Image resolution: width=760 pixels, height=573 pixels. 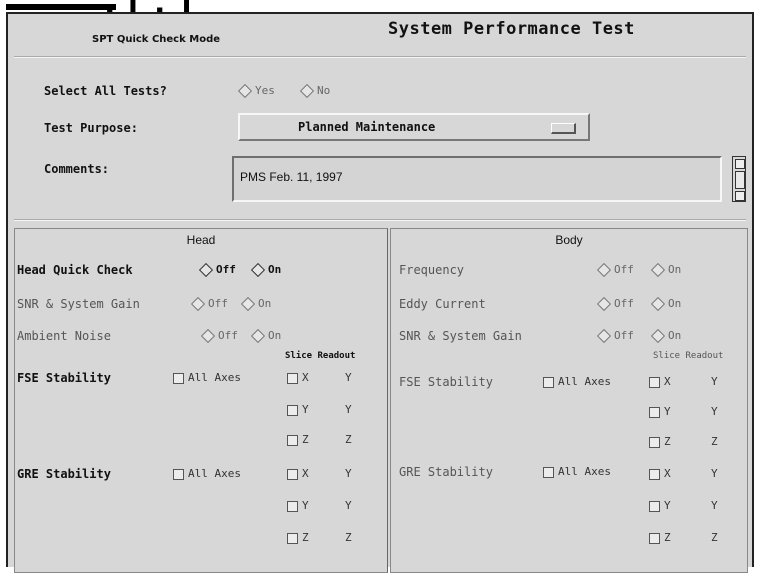 I want to click on test-purpose-label: Test Purpose:, so click(x=91, y=128).